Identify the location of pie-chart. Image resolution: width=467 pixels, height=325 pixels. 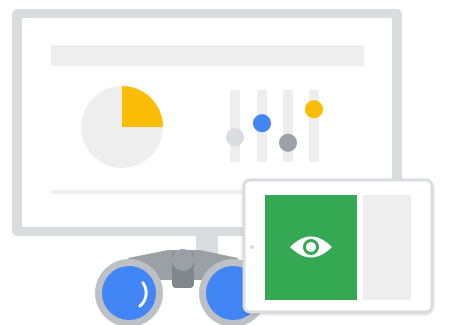
(122, 127).